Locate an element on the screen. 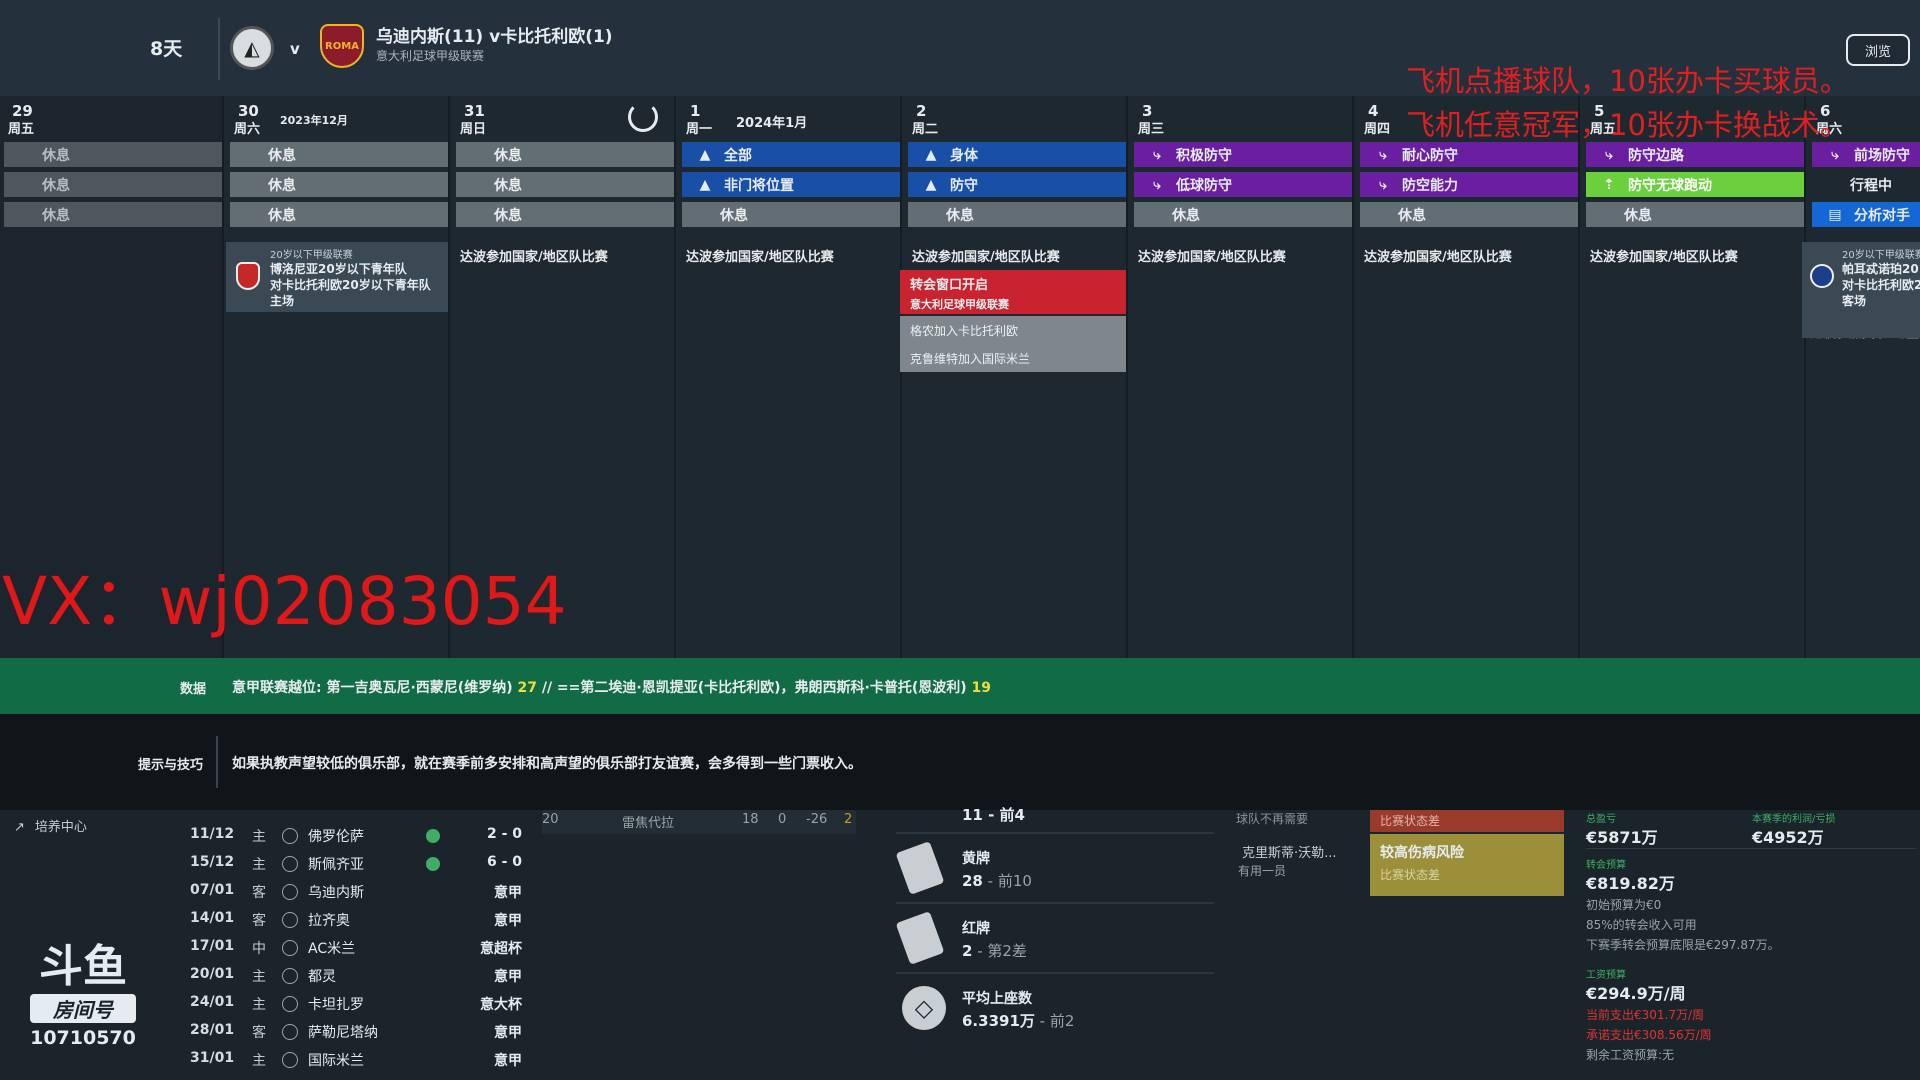 The height and width of the screenshot is (1080, 1920). fixture-opponent: 斯佩齐亚 is located at coordinates (336, 864).